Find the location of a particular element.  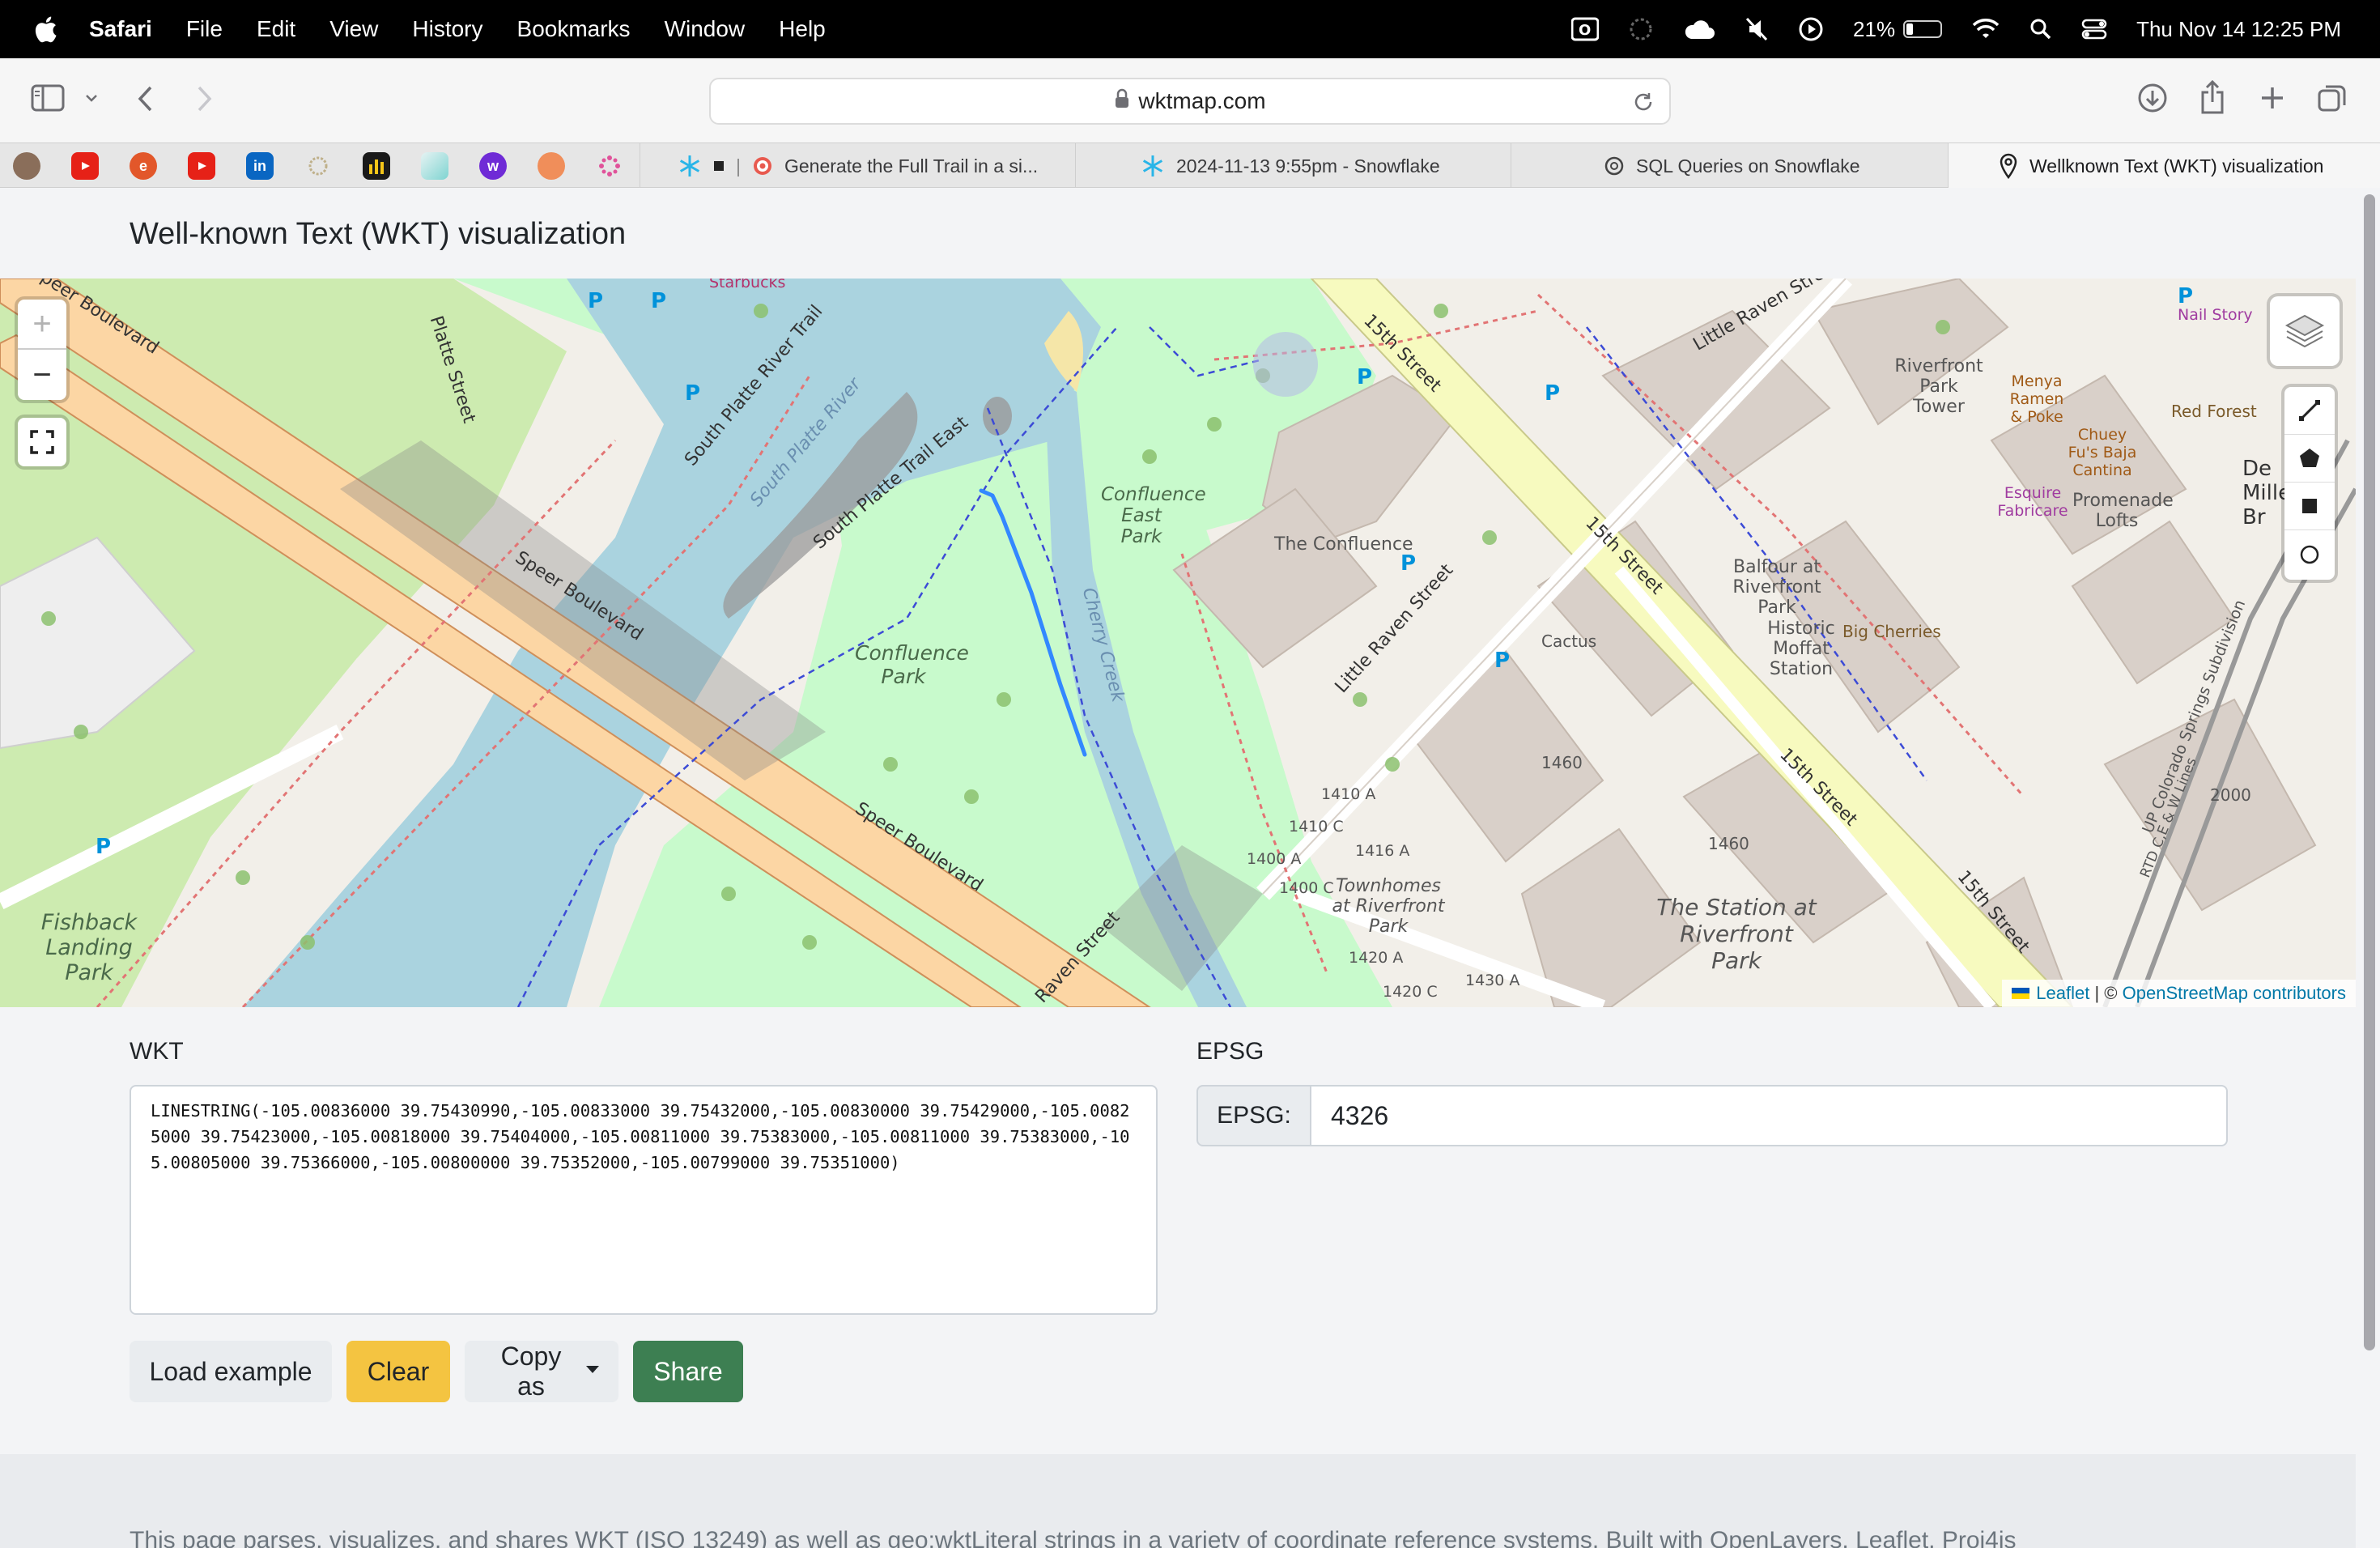

chatgpt-icon is located at coordinates (1614, 166).